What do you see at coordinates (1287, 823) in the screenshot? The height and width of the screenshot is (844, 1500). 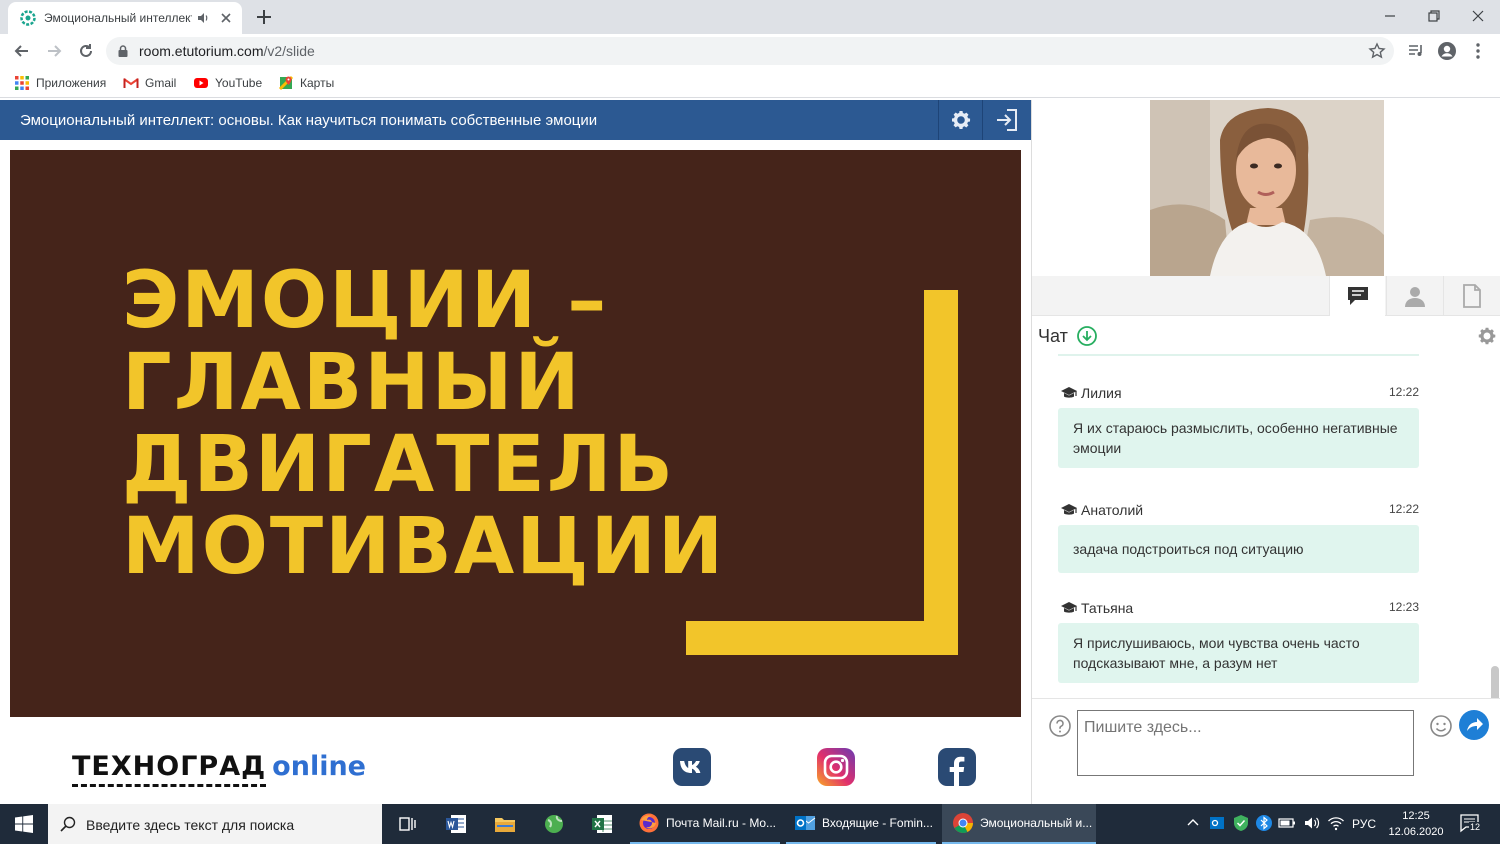 I see `battery-icon` at bounding box center [1287, 823].